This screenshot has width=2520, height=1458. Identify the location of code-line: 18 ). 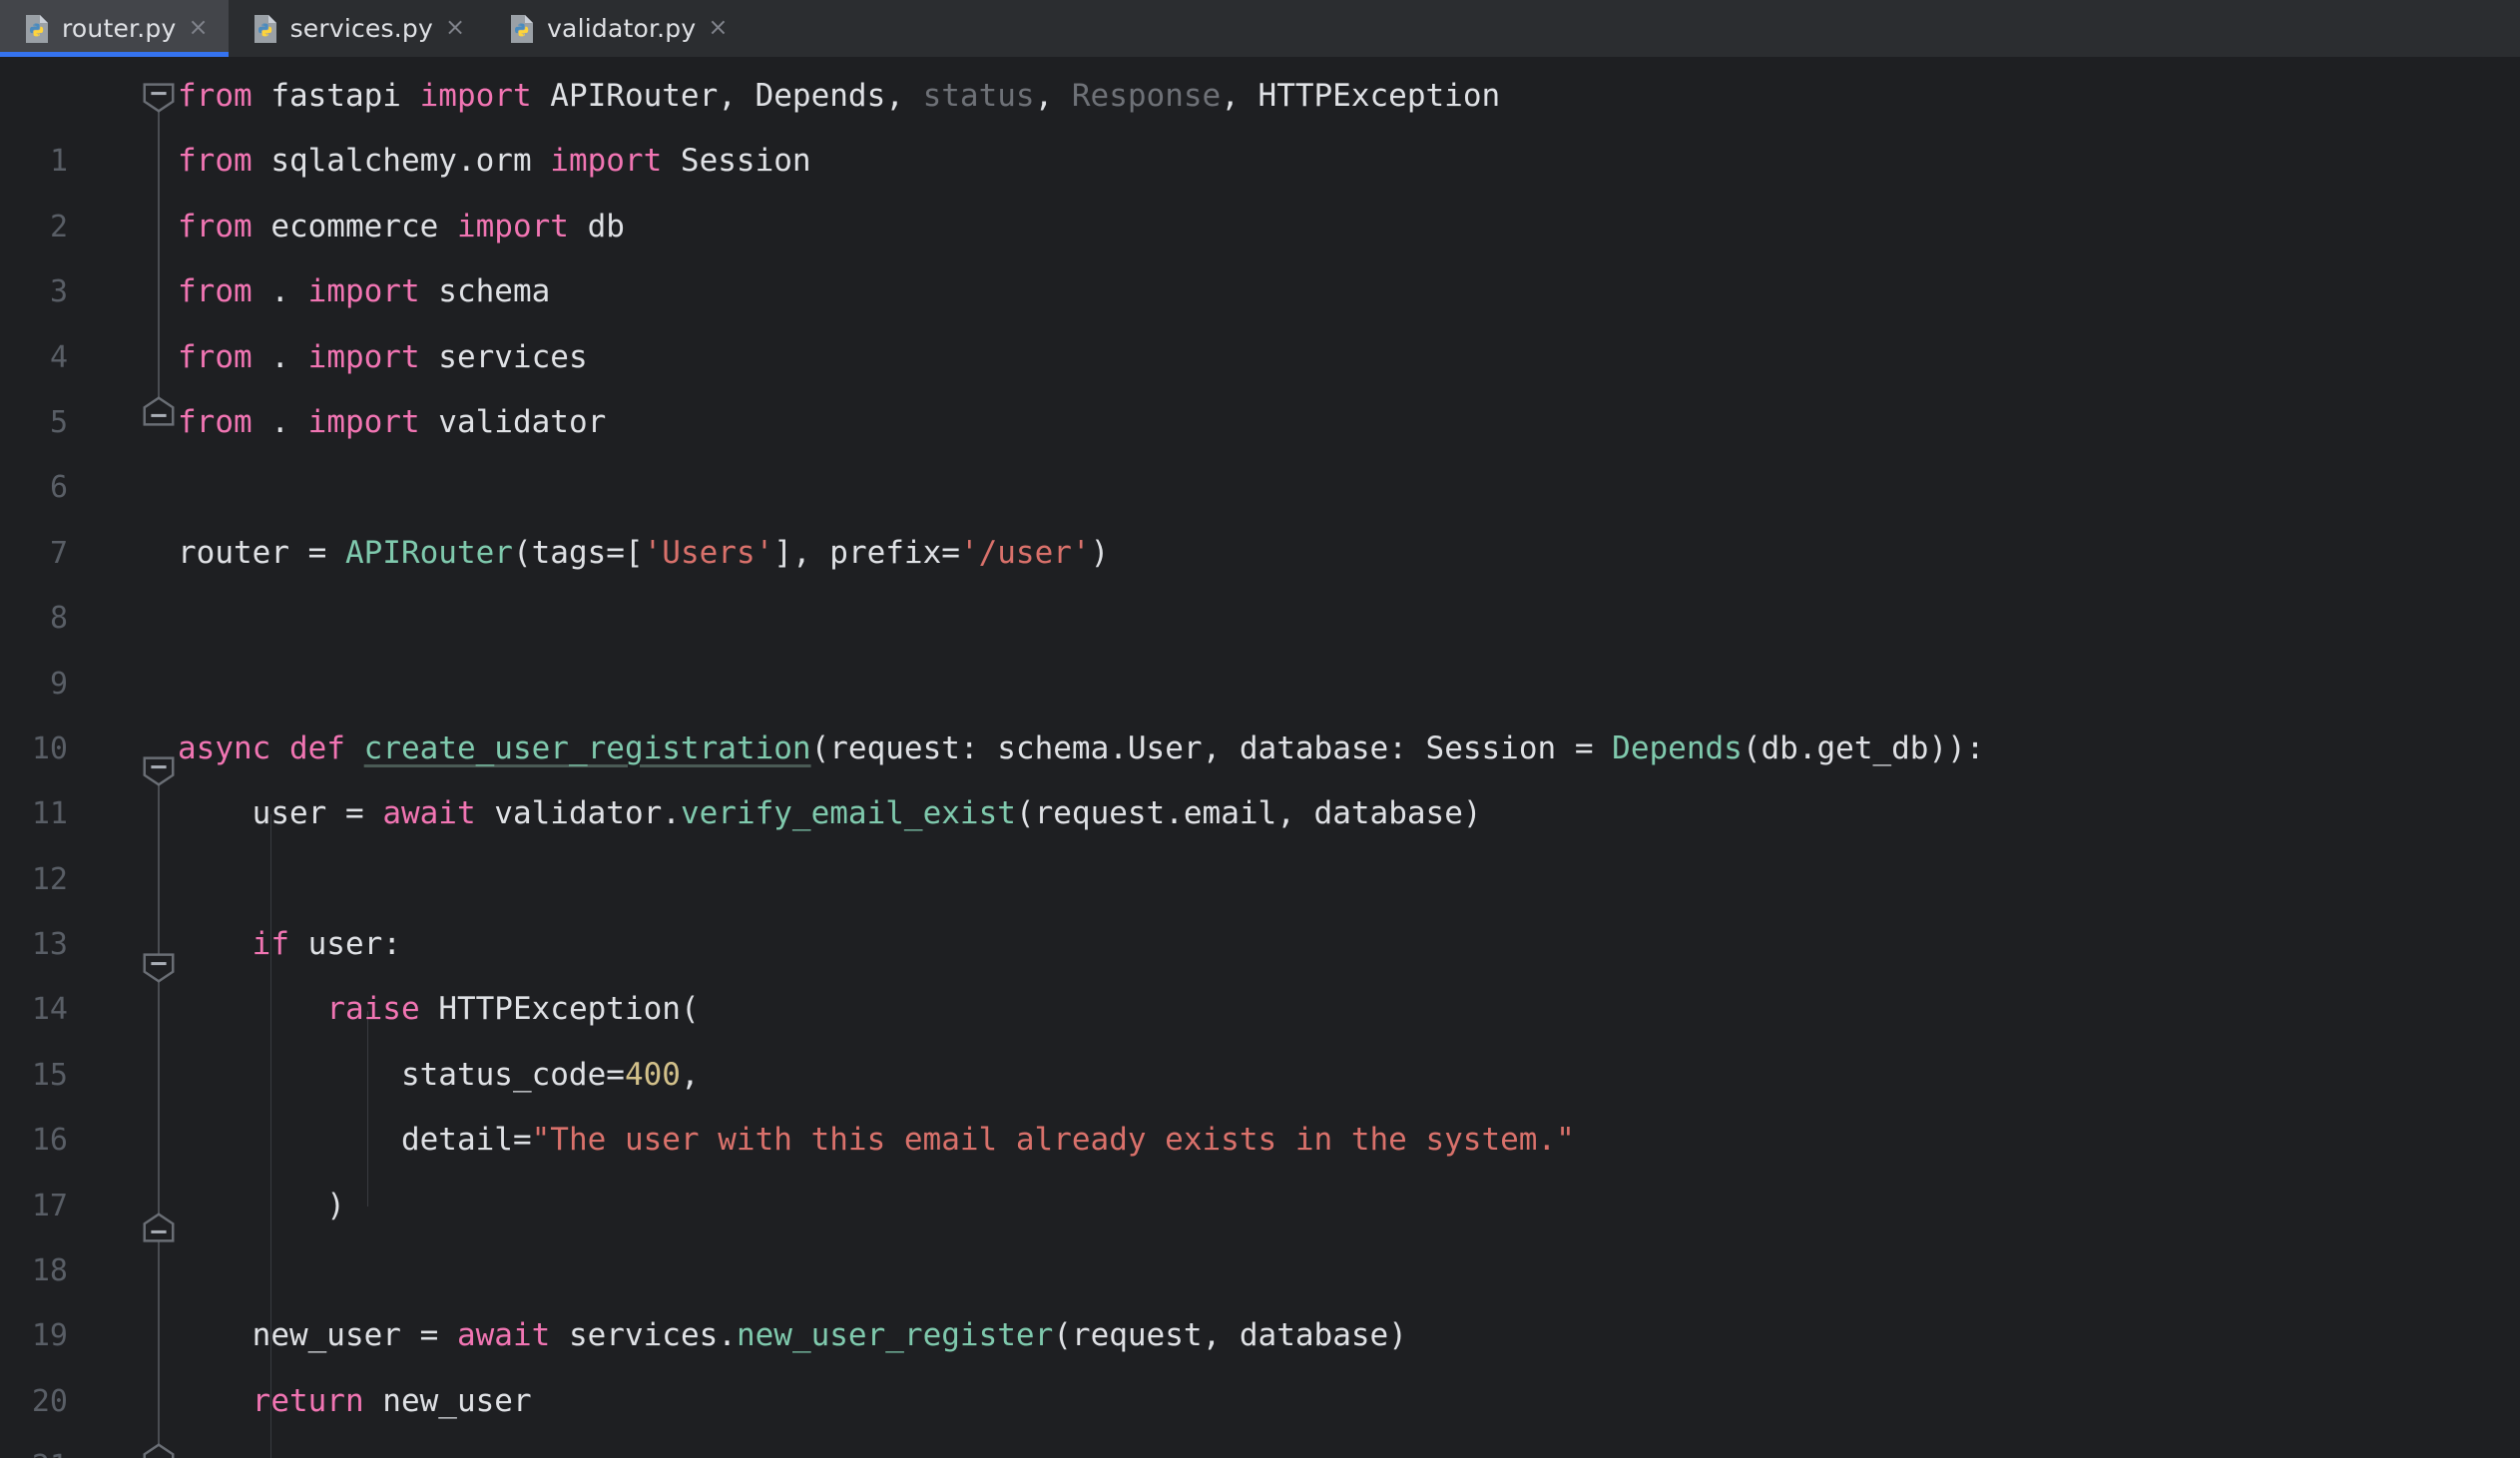
(1260, 1231).